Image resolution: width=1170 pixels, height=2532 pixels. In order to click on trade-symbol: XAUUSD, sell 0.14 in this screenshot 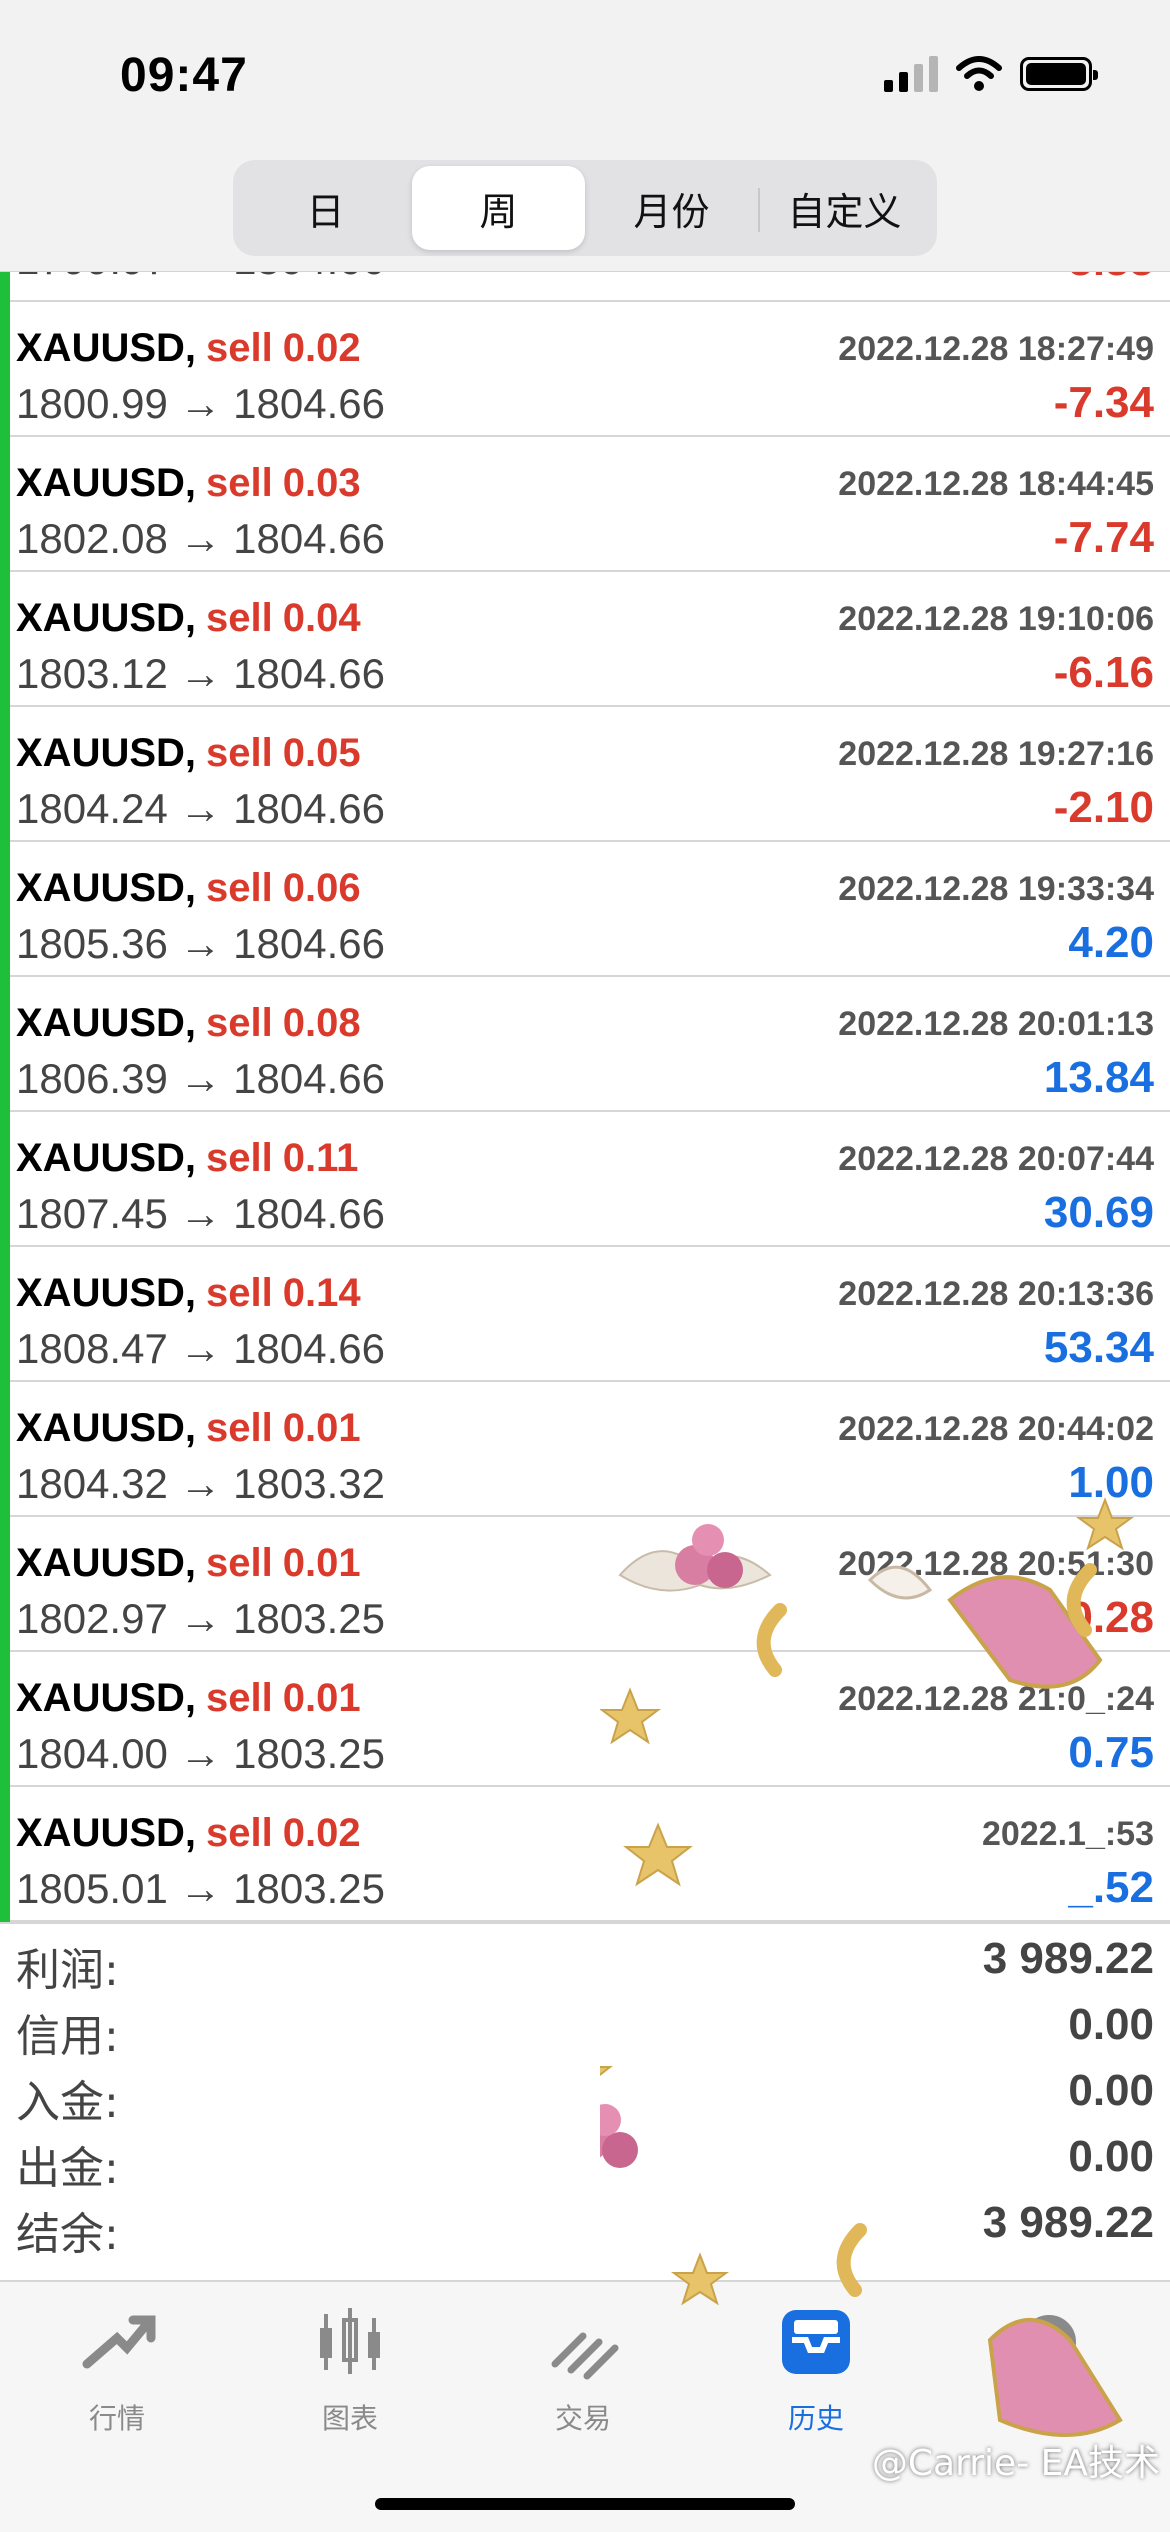, I will do `click(188, 1293)`.